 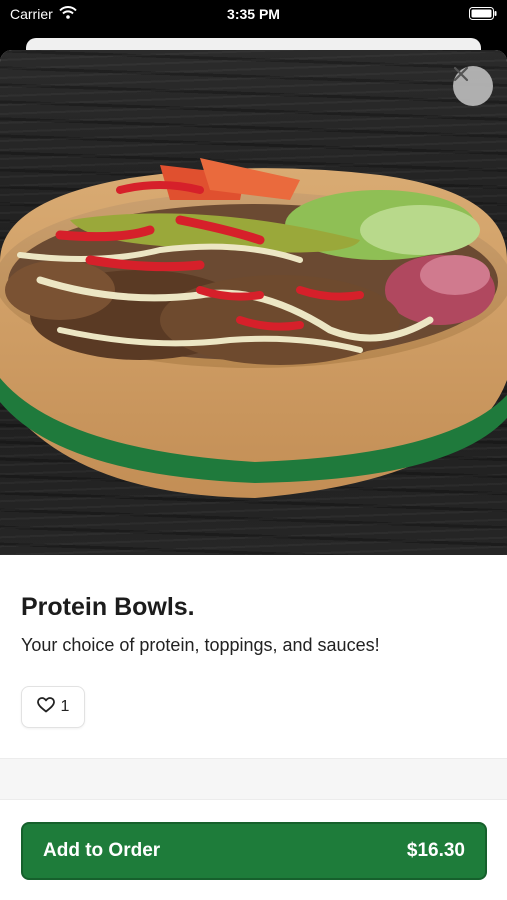 I want to click on close-button, so click(x=473, y=86).